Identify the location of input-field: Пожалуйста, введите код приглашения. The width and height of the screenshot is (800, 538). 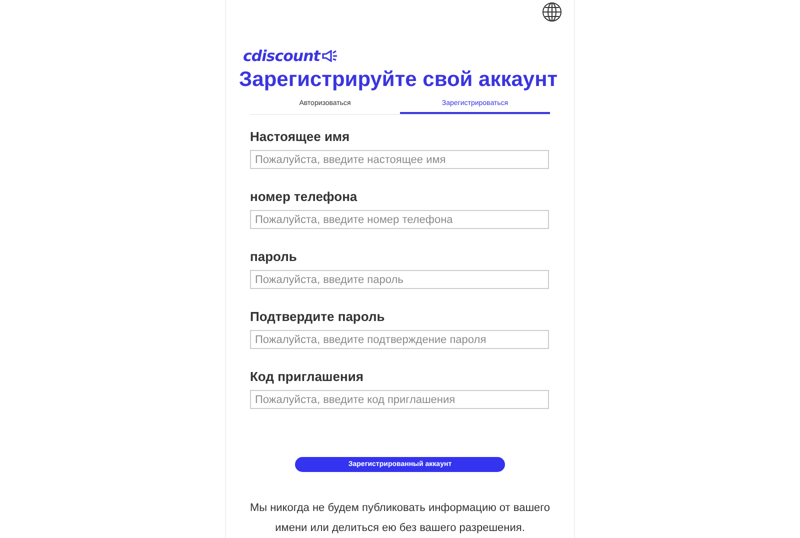
(399, 399).